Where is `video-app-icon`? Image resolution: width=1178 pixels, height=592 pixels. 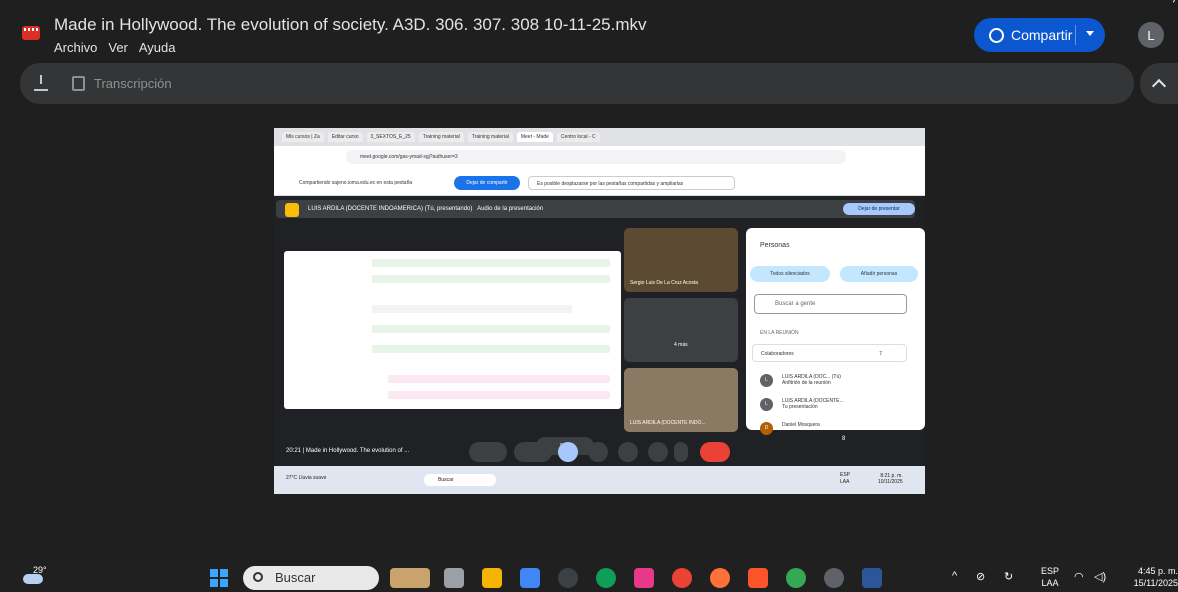
video-app-icon is located at coordinates (31, 33).